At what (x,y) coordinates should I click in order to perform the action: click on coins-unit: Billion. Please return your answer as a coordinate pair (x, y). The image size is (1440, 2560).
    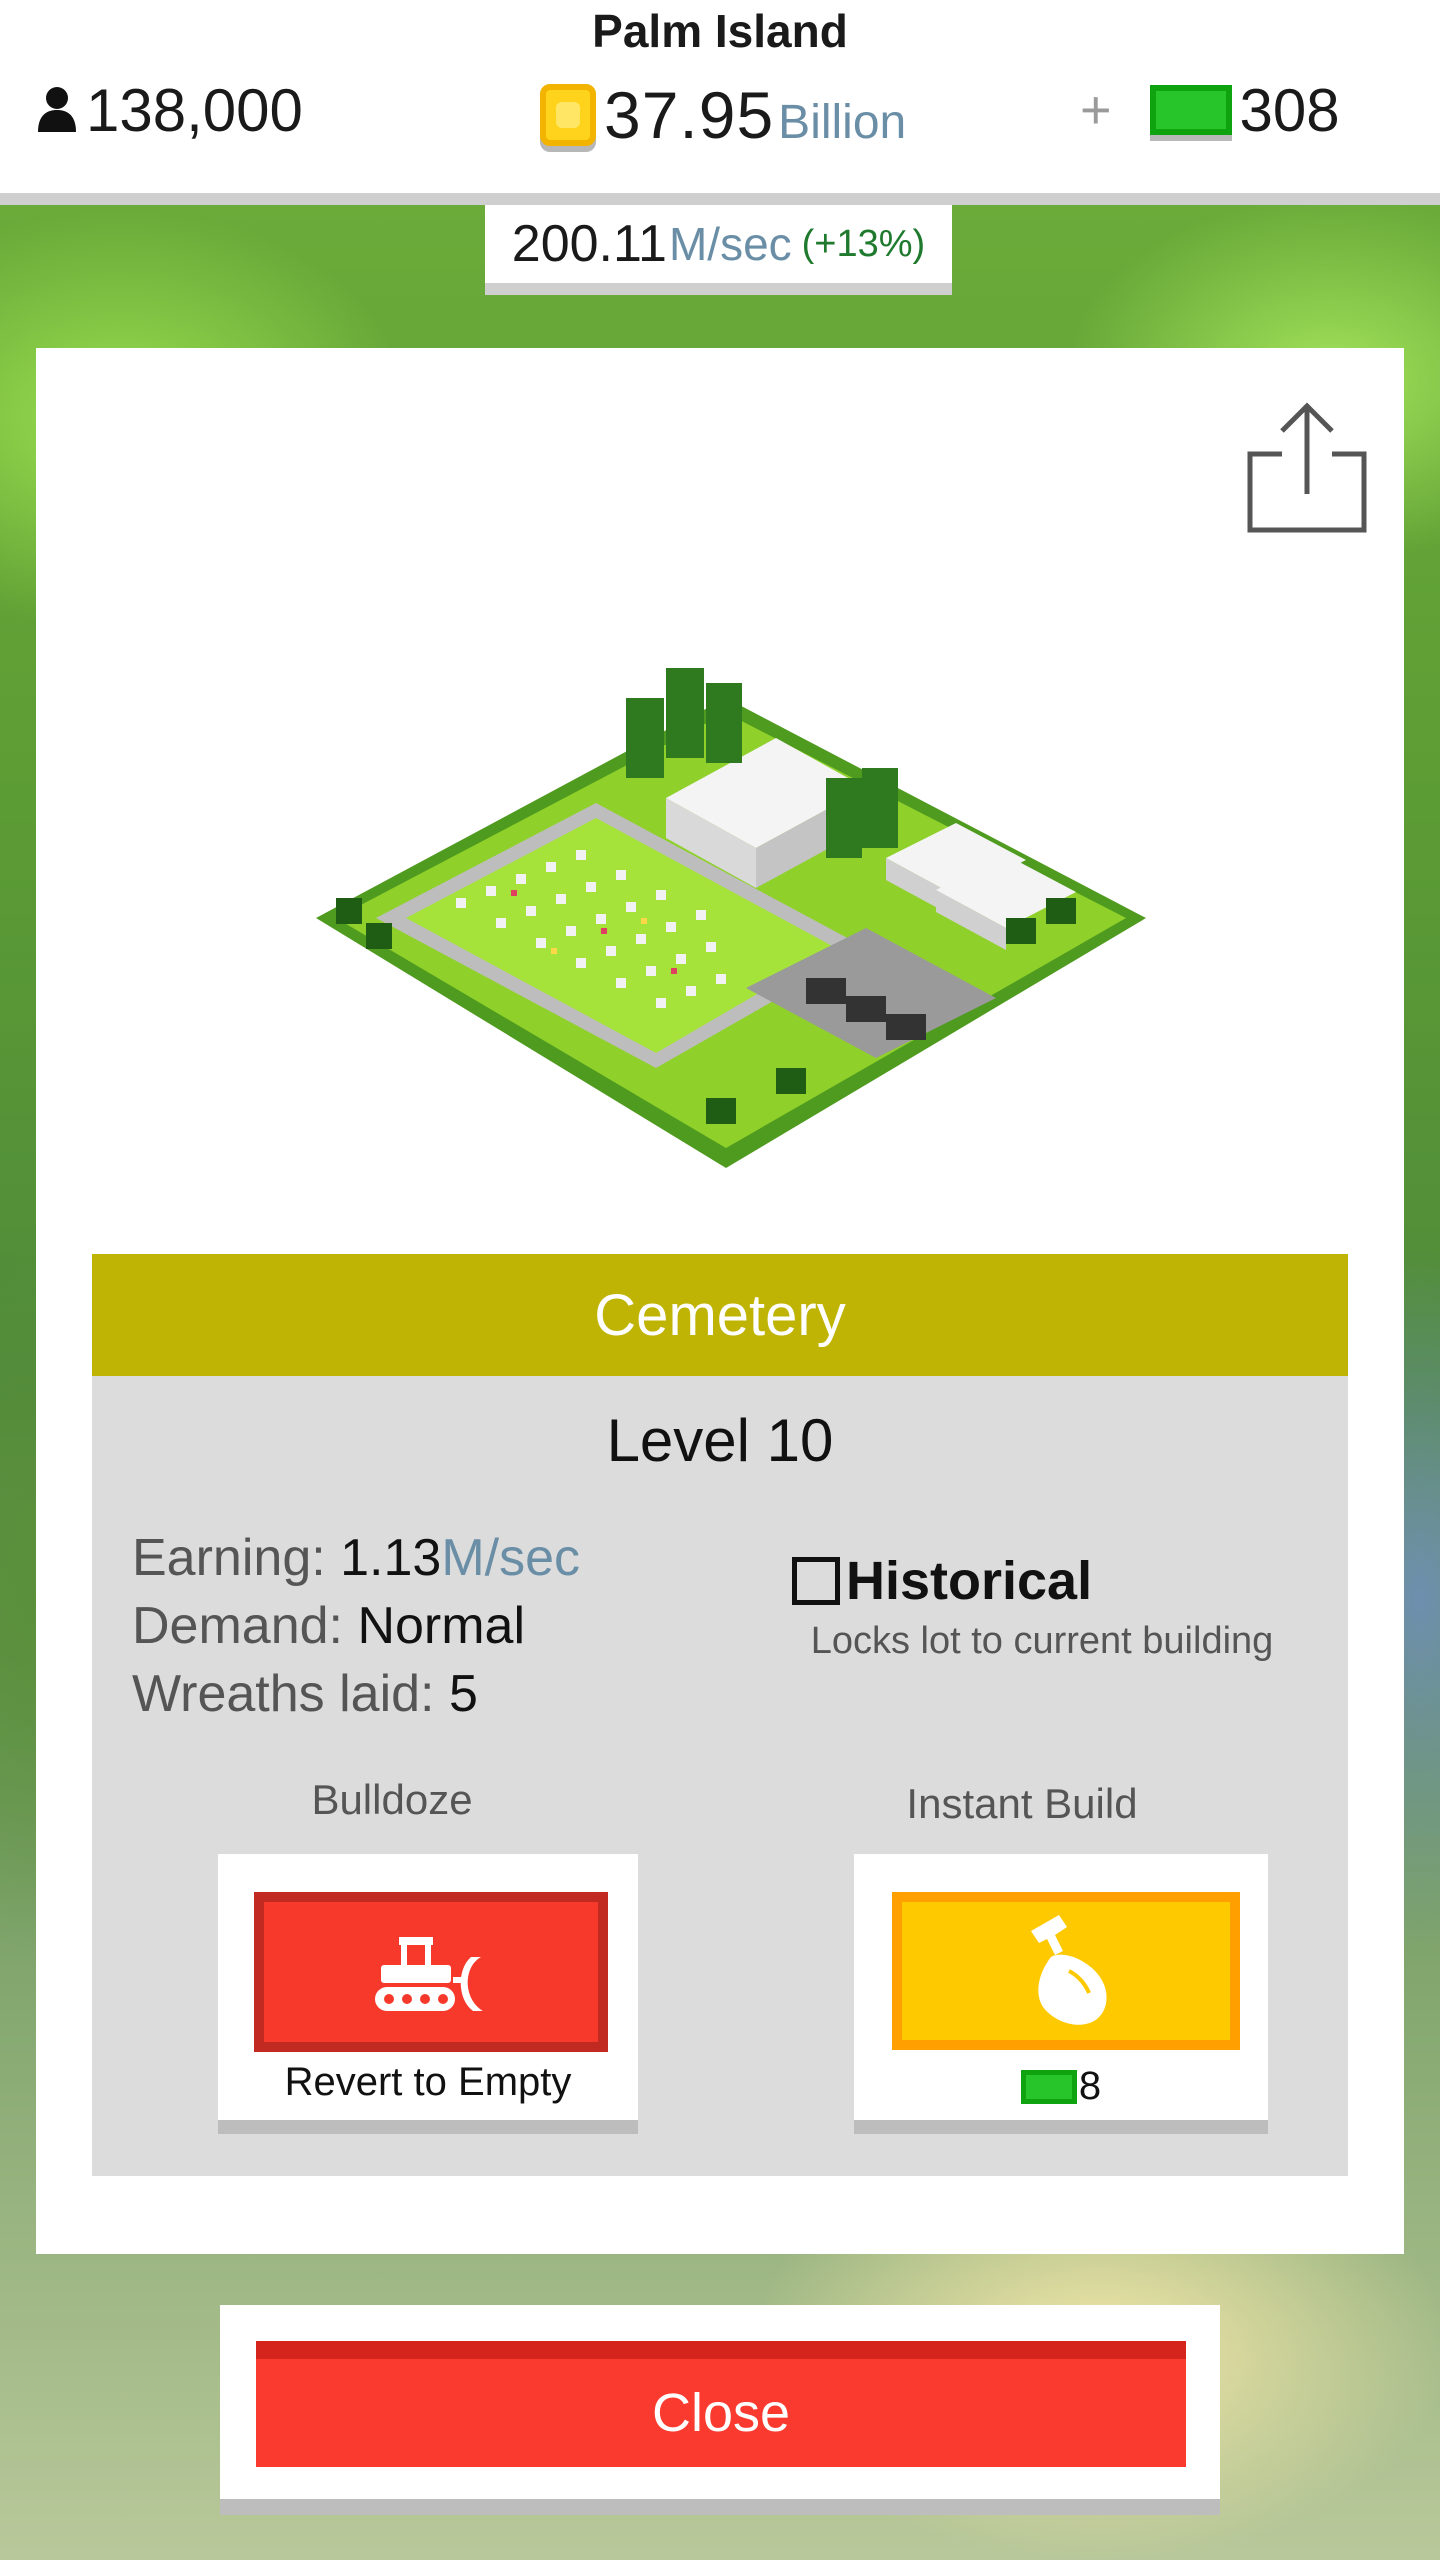
    Looking at the image, I should click on (842, 122).